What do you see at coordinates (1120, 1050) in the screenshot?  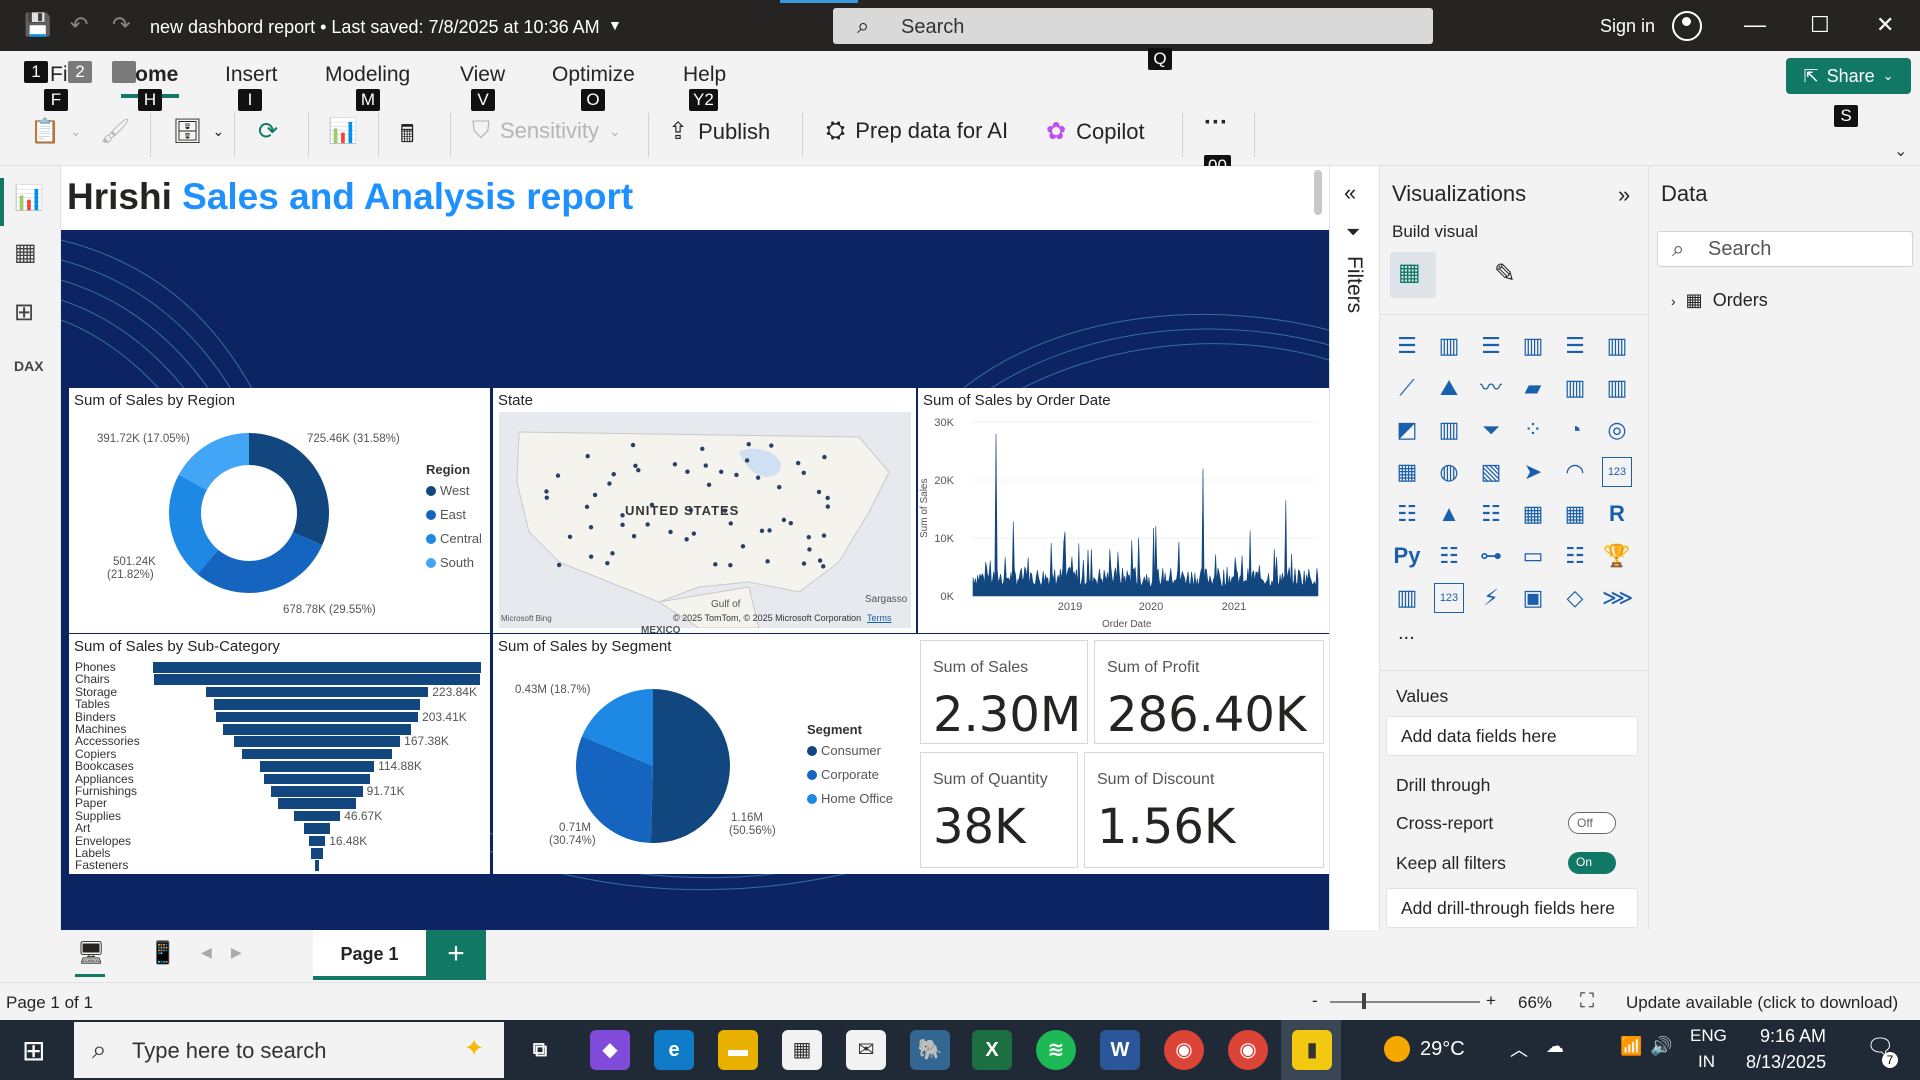 I see `word-icon: W` at bounding box center [1120, 1050].